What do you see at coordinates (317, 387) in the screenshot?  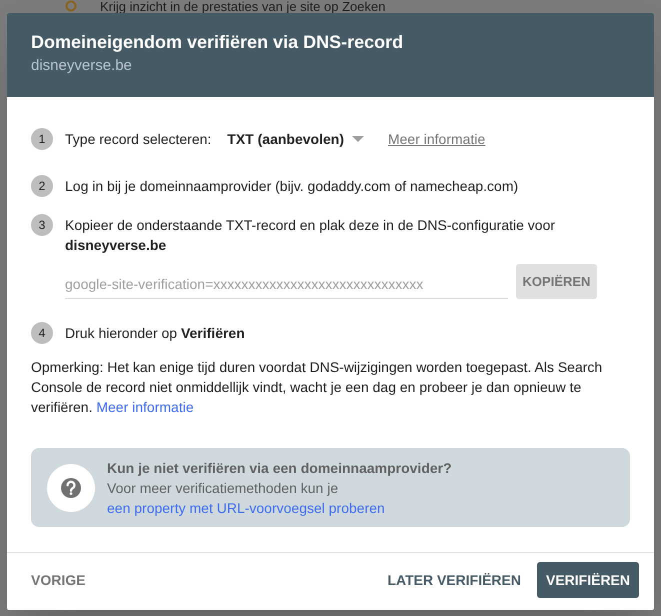 I see `note-text: Opmerking: Het kan enige tijd duren voordat DNS-wijzigingen worden toegepast. Als Search Console de record niet onmiddellijk vindt, wacht je een dag en probeer je dan opnieuw te verifiëren. Meer informatie` at bounding box center [317, 387].